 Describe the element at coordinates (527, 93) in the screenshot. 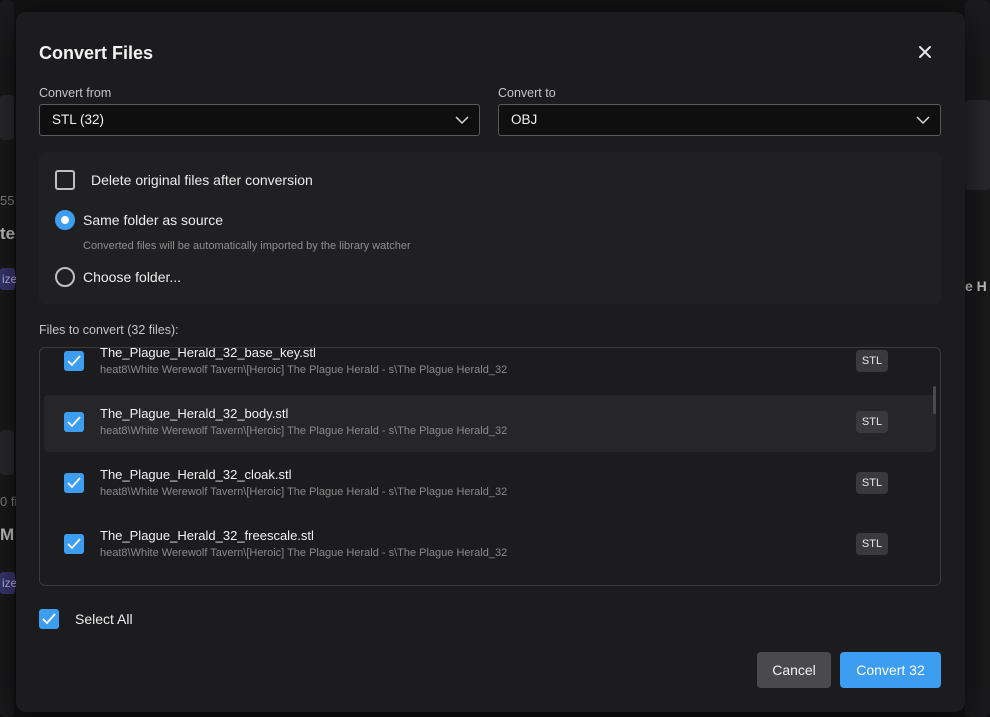

I see `convert-to-label: Convert to` at that location.